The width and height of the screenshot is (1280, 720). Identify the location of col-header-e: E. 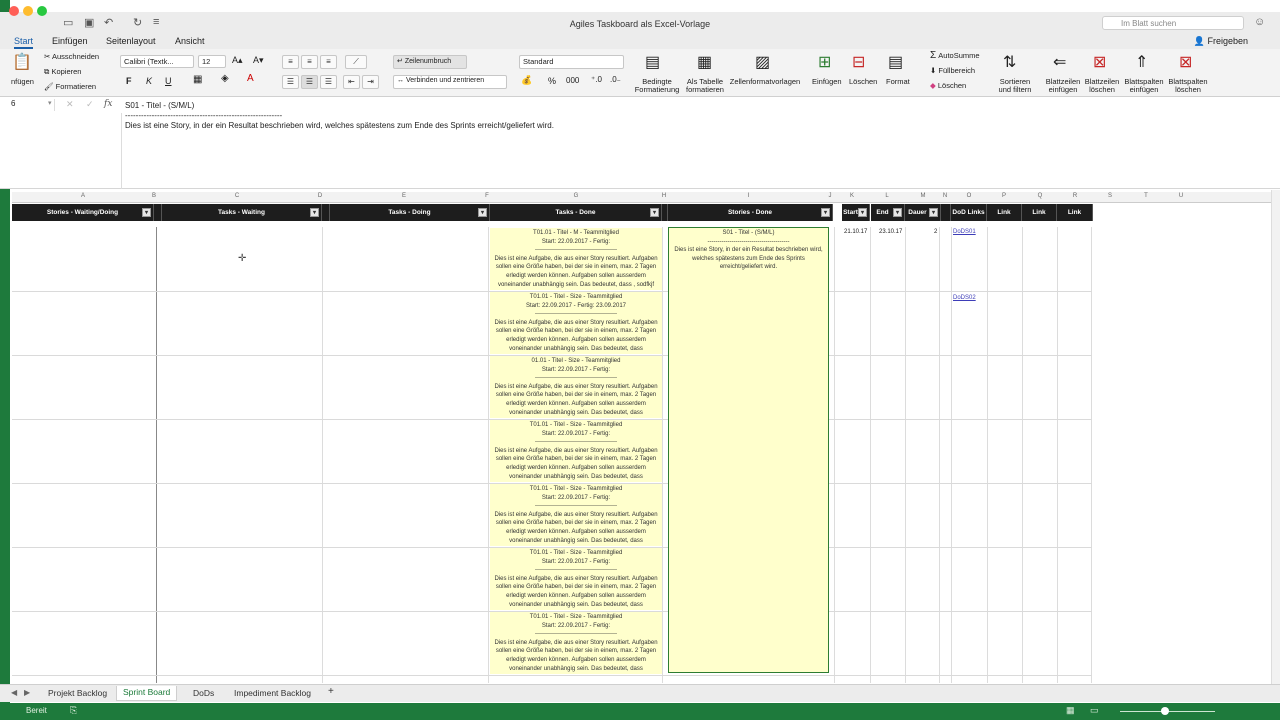
(404, 196).